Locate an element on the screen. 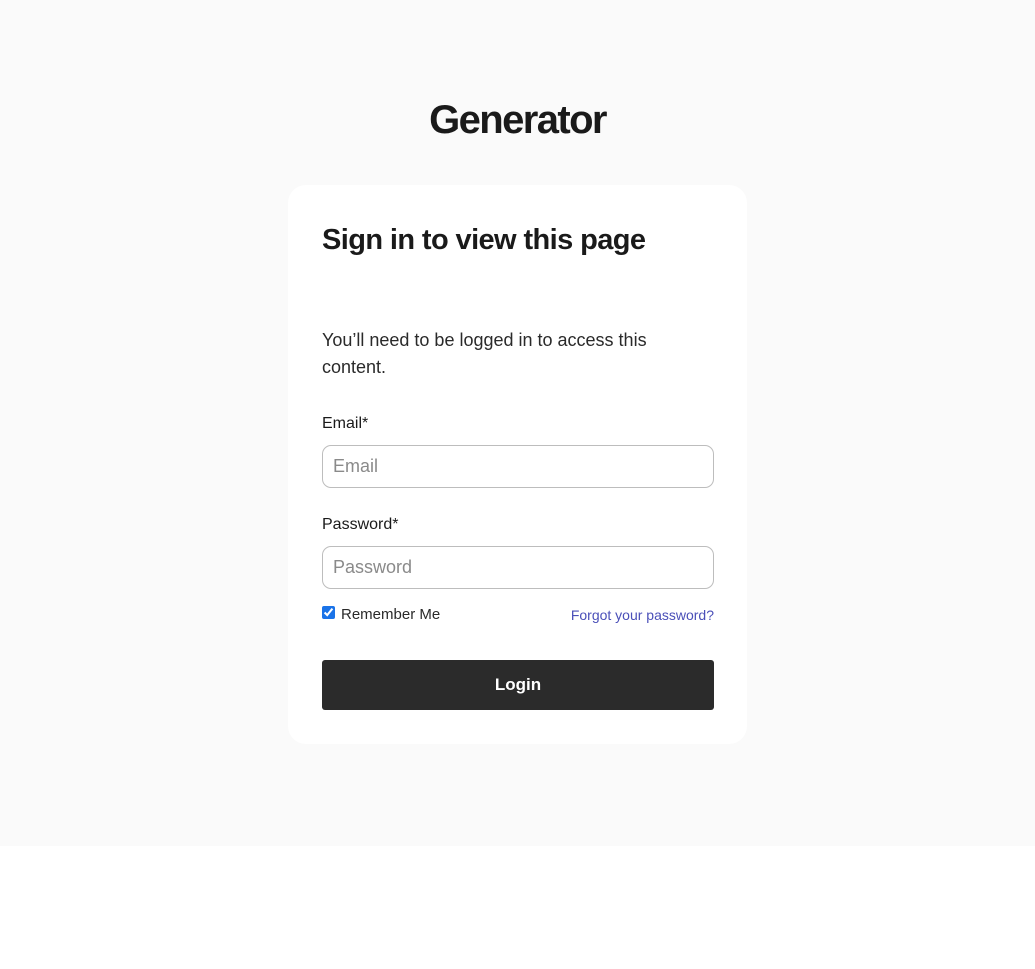 This screenshot has height=969, width=1035. login-title: Sign in to view this page is located at coordinates (484, 240).